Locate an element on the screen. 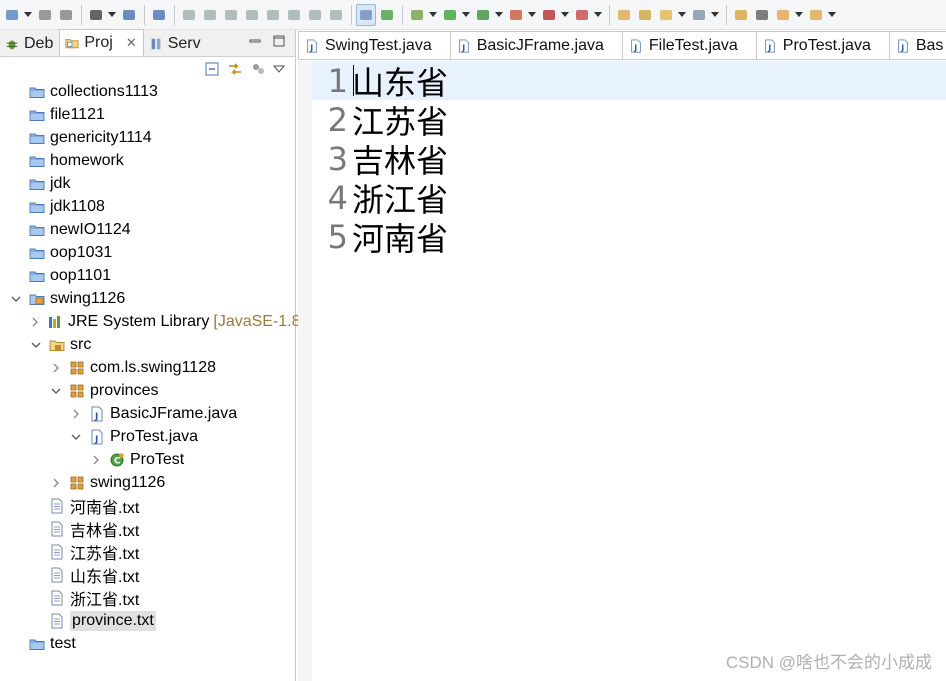 The height and width of the screenshot is (681, 946). tree-item: oop1101 is located at coordinates (147, 275).